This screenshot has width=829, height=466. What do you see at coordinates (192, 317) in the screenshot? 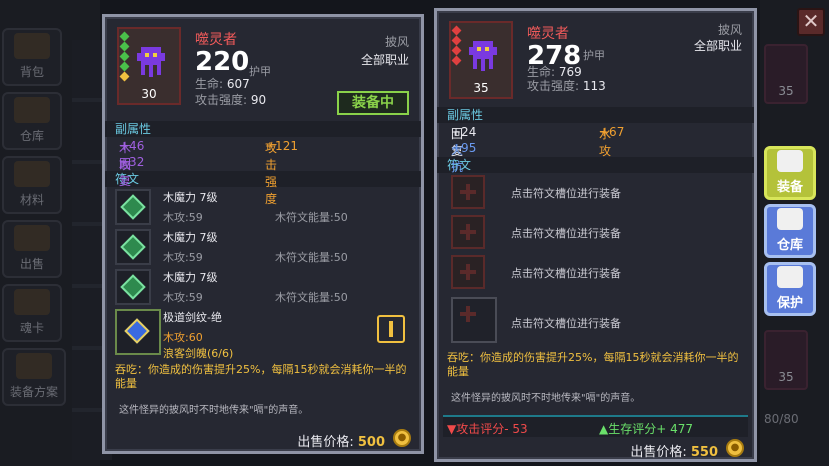
I see `rune-title: 极道剑纹-绝` at bounding box center [192, 317].